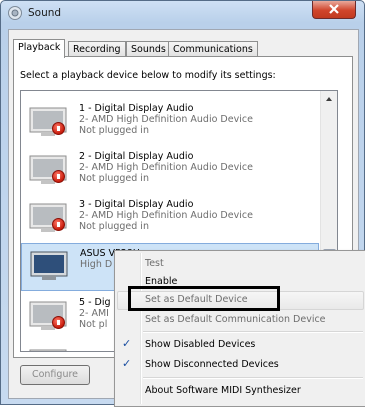 The width and height of the screenshot is (365, 407). I want to click on title-bar: Sound, so click(182, 13).